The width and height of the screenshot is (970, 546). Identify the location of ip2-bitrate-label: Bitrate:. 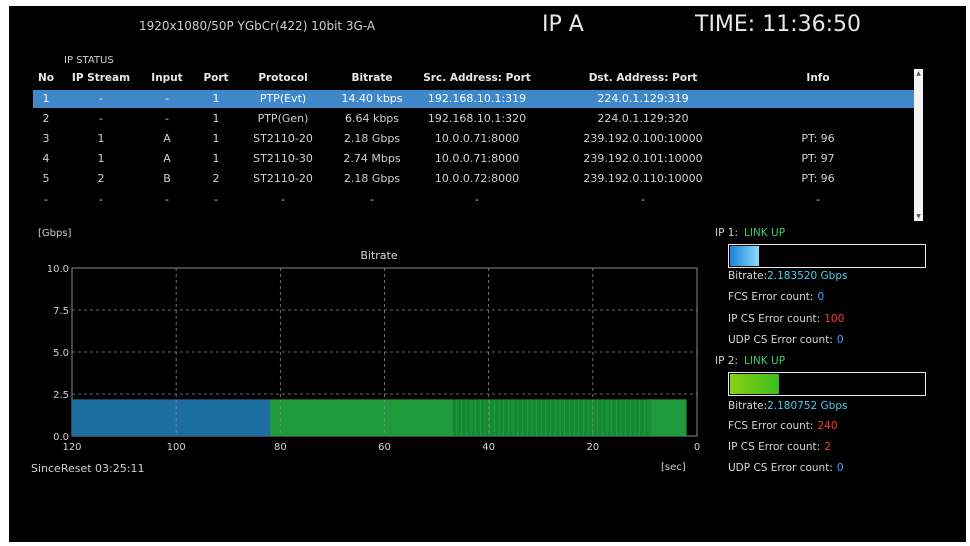
(748, 406).